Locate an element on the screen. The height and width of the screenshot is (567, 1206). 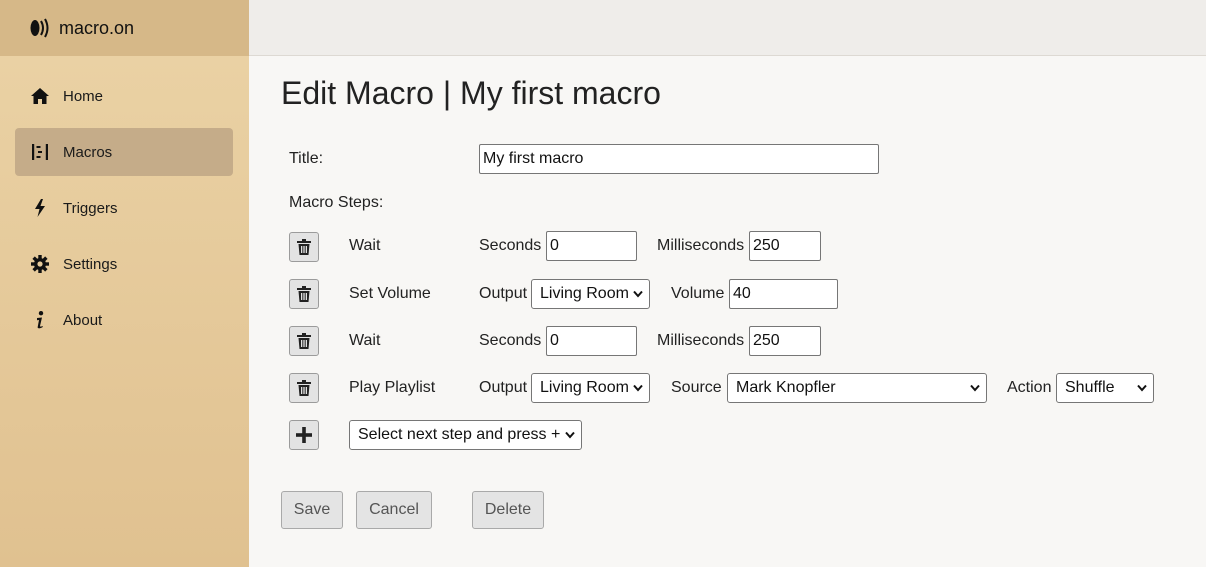
step-name: Play Playlist is located at coordinates (392, 387).